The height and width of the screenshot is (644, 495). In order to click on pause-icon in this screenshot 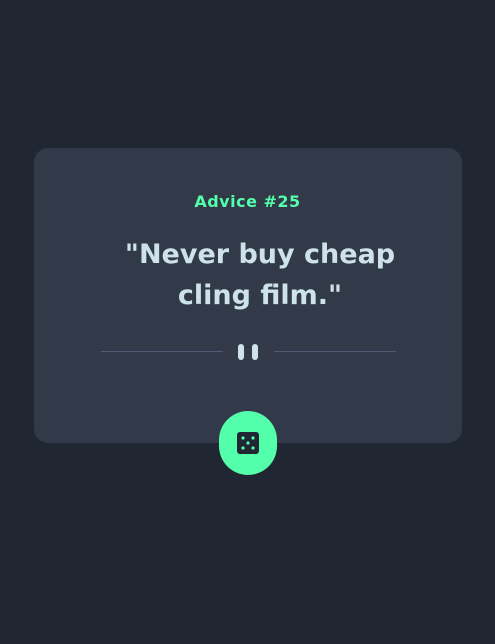, I will do `click(248, 352)`.